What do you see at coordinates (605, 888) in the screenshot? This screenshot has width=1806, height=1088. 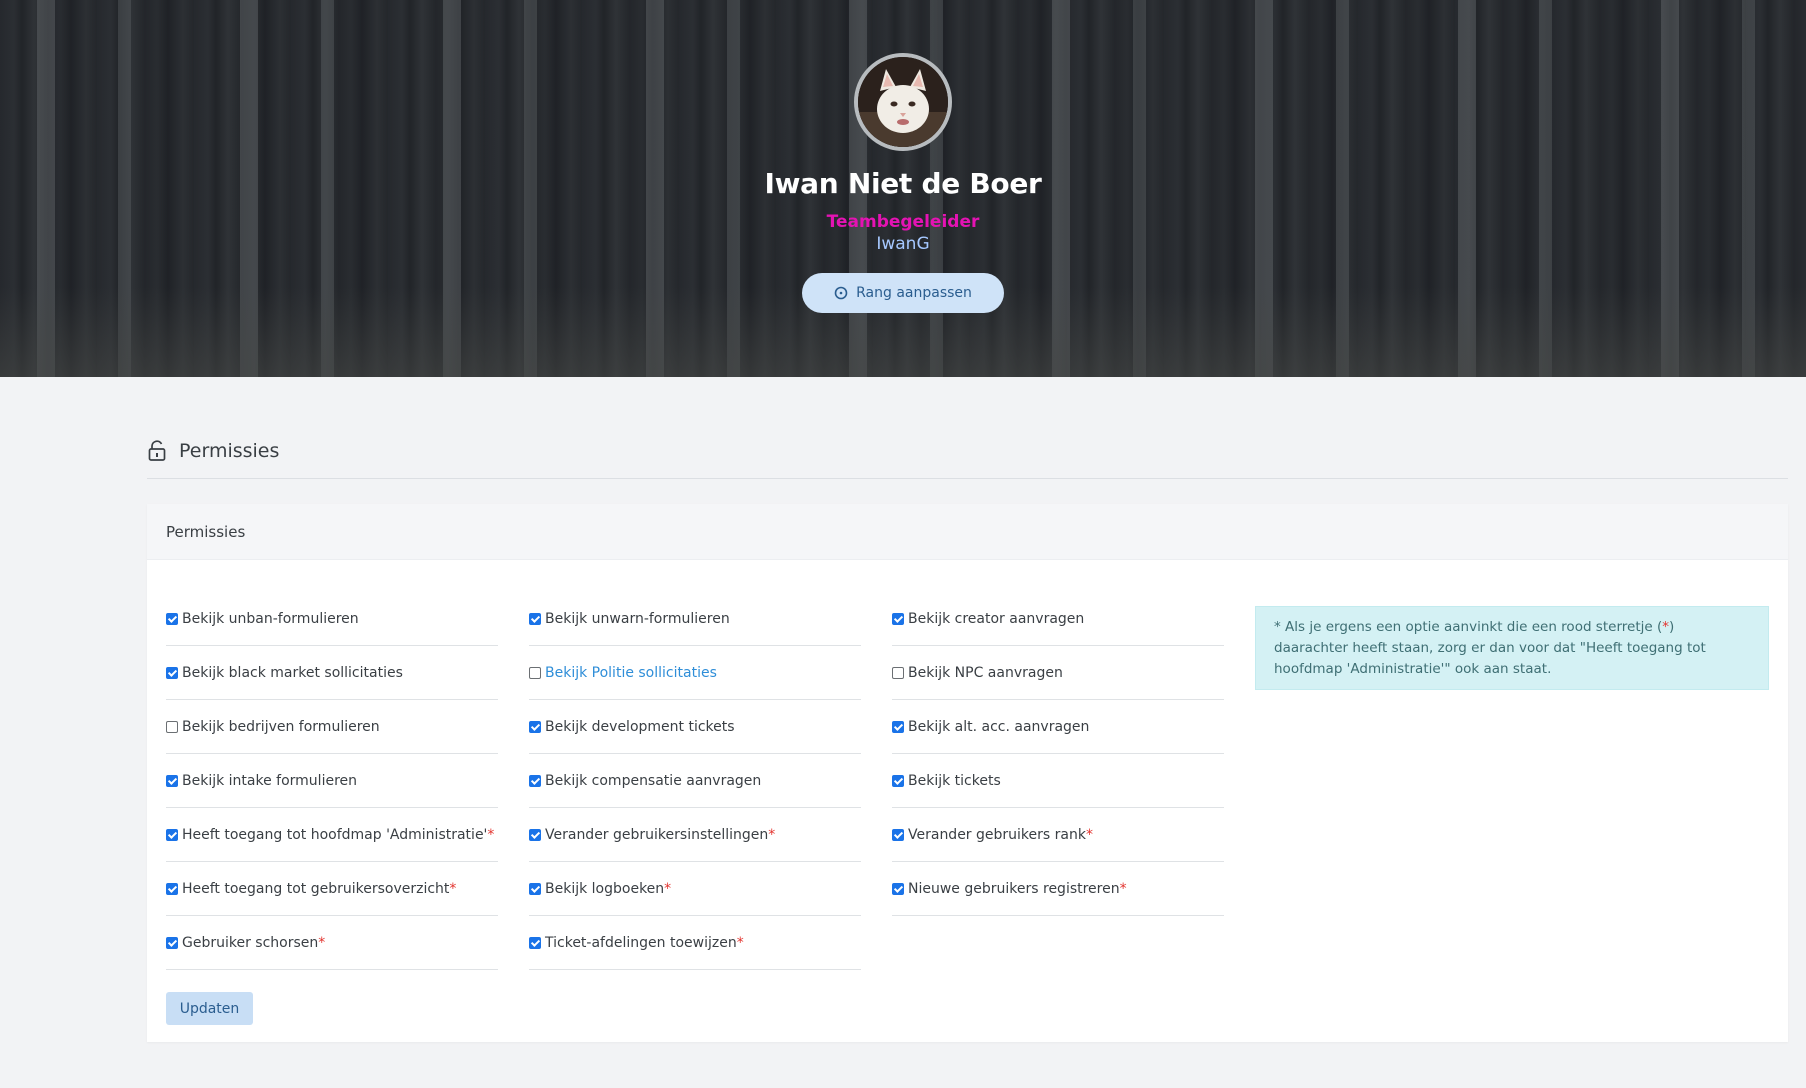 I see `permission-label: Bekijk logboeken` at bounding box center [605, 888].